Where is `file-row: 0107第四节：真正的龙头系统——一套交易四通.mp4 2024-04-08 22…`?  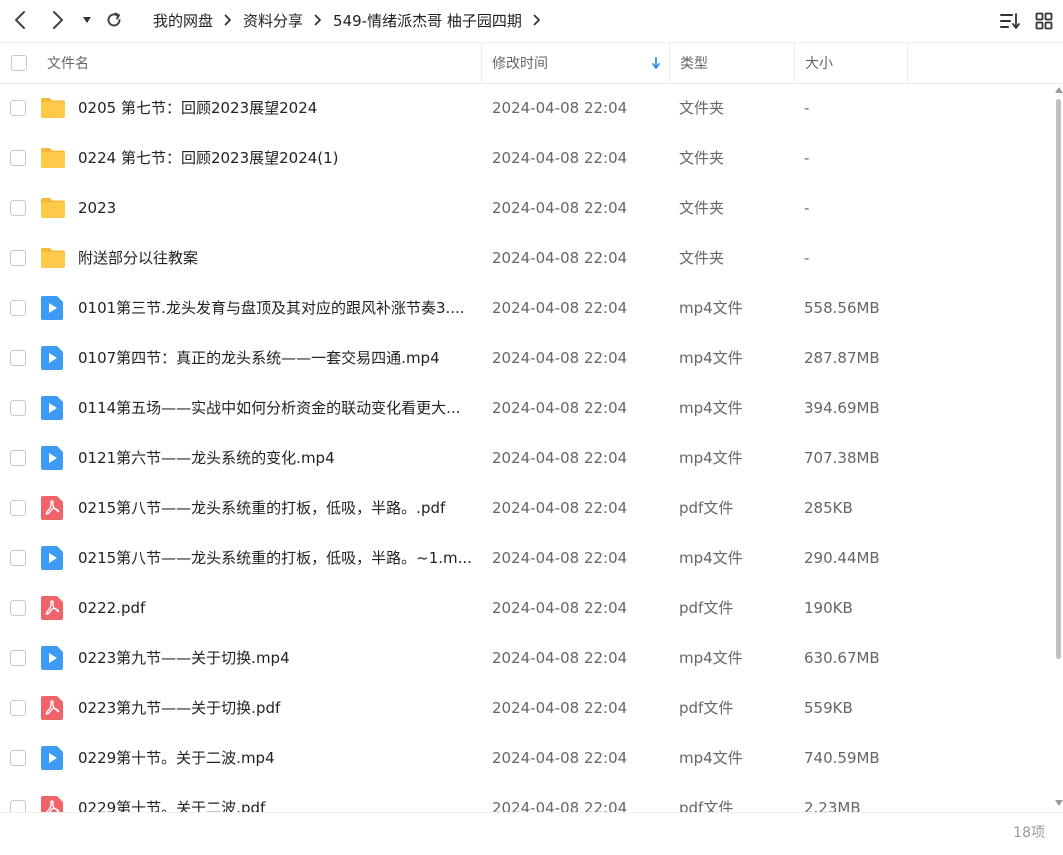 file-row: 0107第四节：真正的龙头系统——一套交易四通.mp4 2024-04-08 22… is located at coordinates (526, 358).